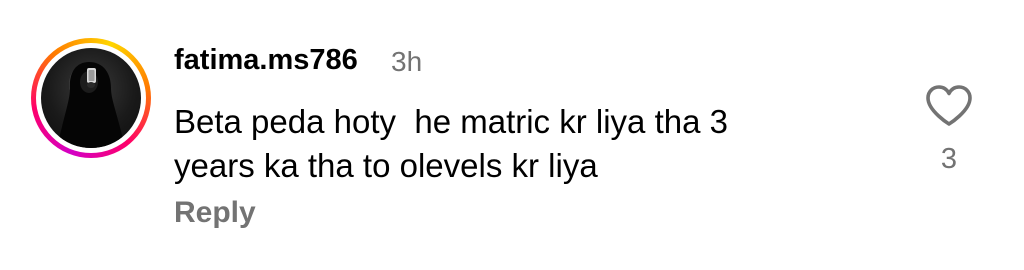 The width and height of the screenshot is (1024, 270). I want to click on avatar, so click(91, 98).